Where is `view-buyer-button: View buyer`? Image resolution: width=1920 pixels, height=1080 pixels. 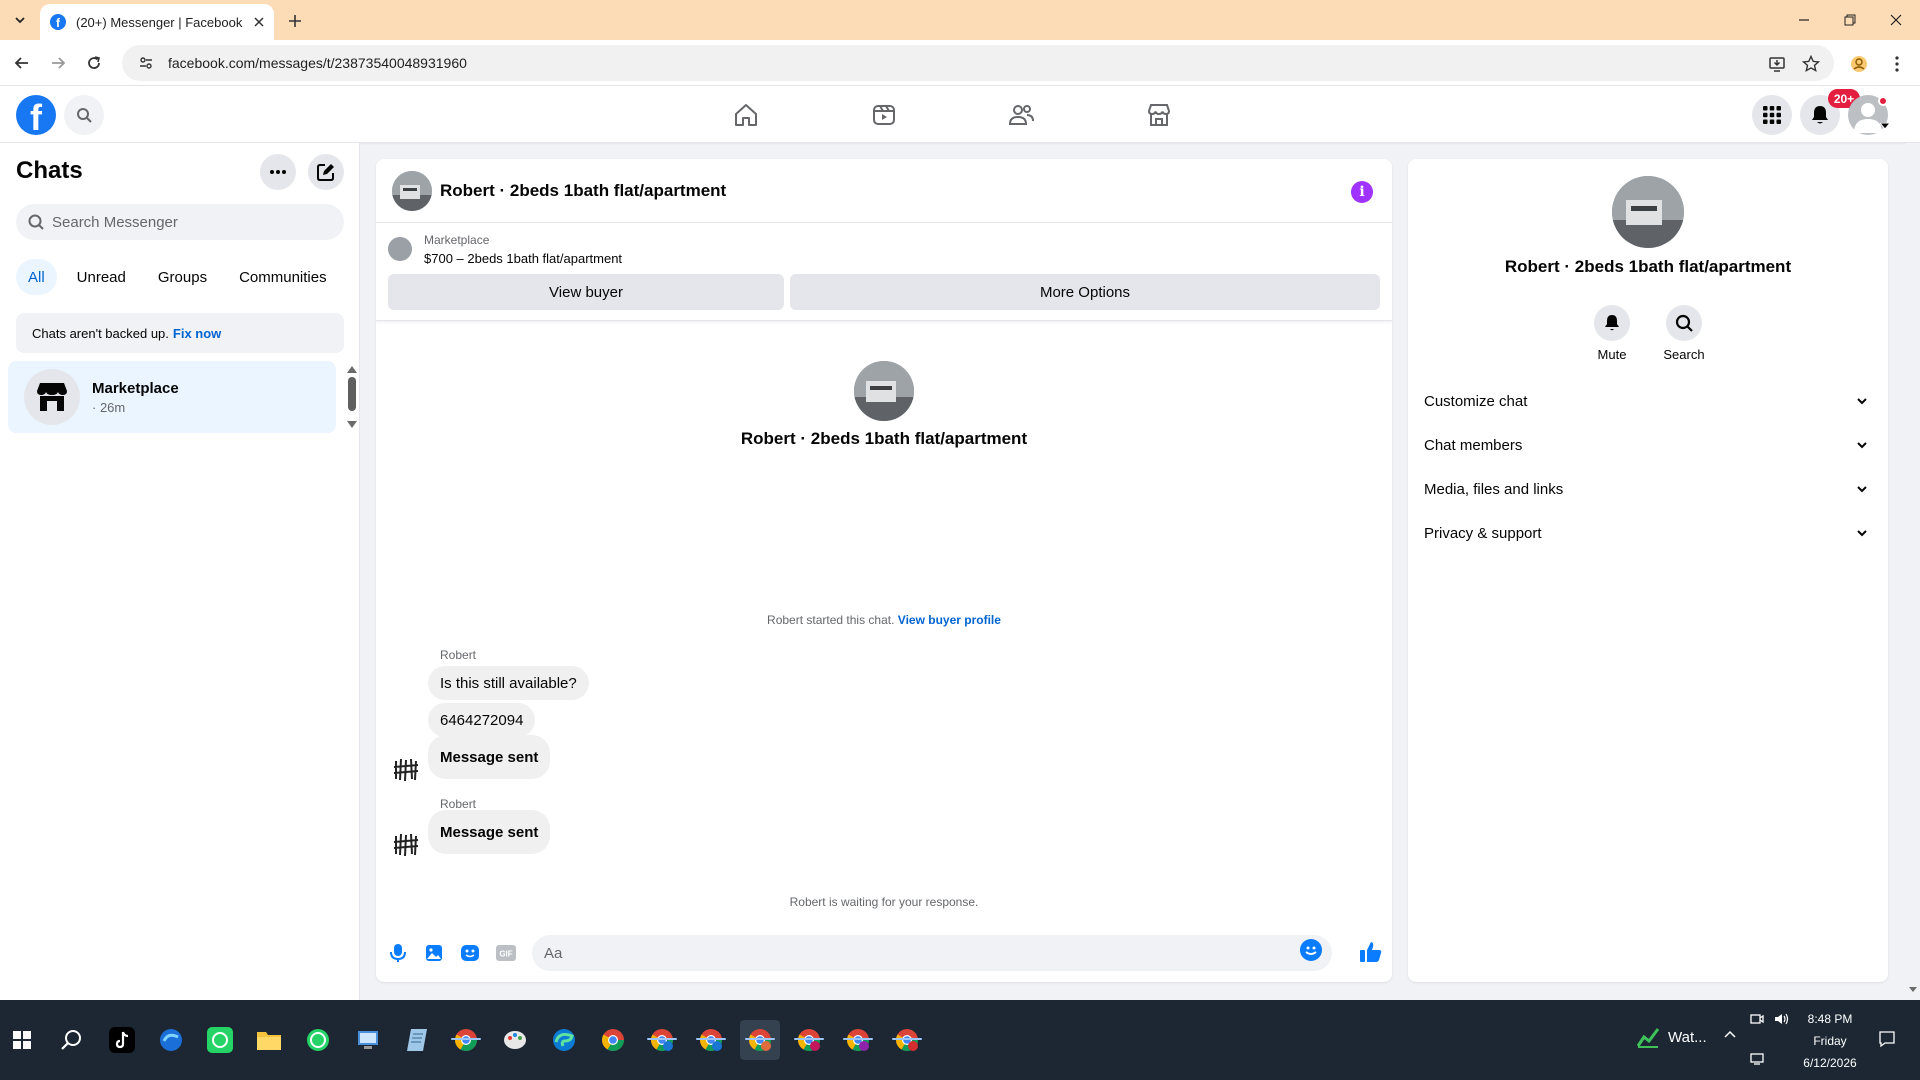 view-buyer-button: View buyer is located at coordinates (586, 292).